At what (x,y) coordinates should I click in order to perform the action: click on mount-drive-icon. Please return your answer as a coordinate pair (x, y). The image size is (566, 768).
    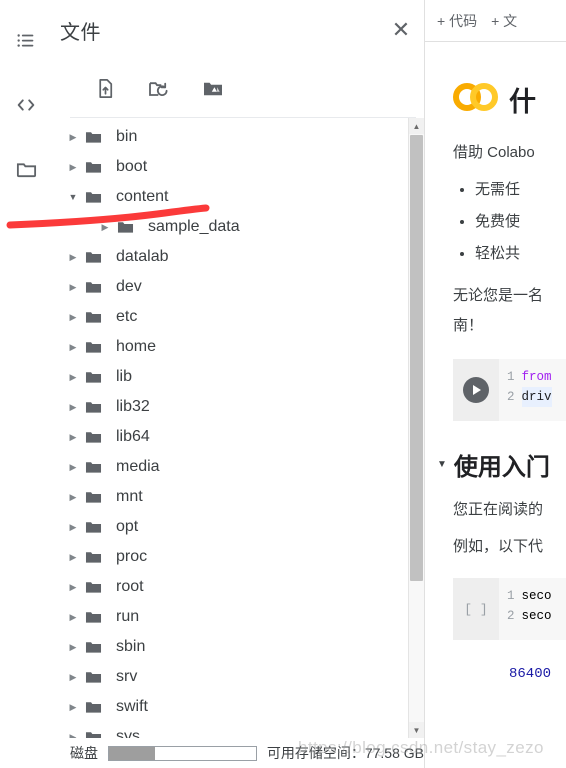
    Looking at the image, I should click on (213, 89).